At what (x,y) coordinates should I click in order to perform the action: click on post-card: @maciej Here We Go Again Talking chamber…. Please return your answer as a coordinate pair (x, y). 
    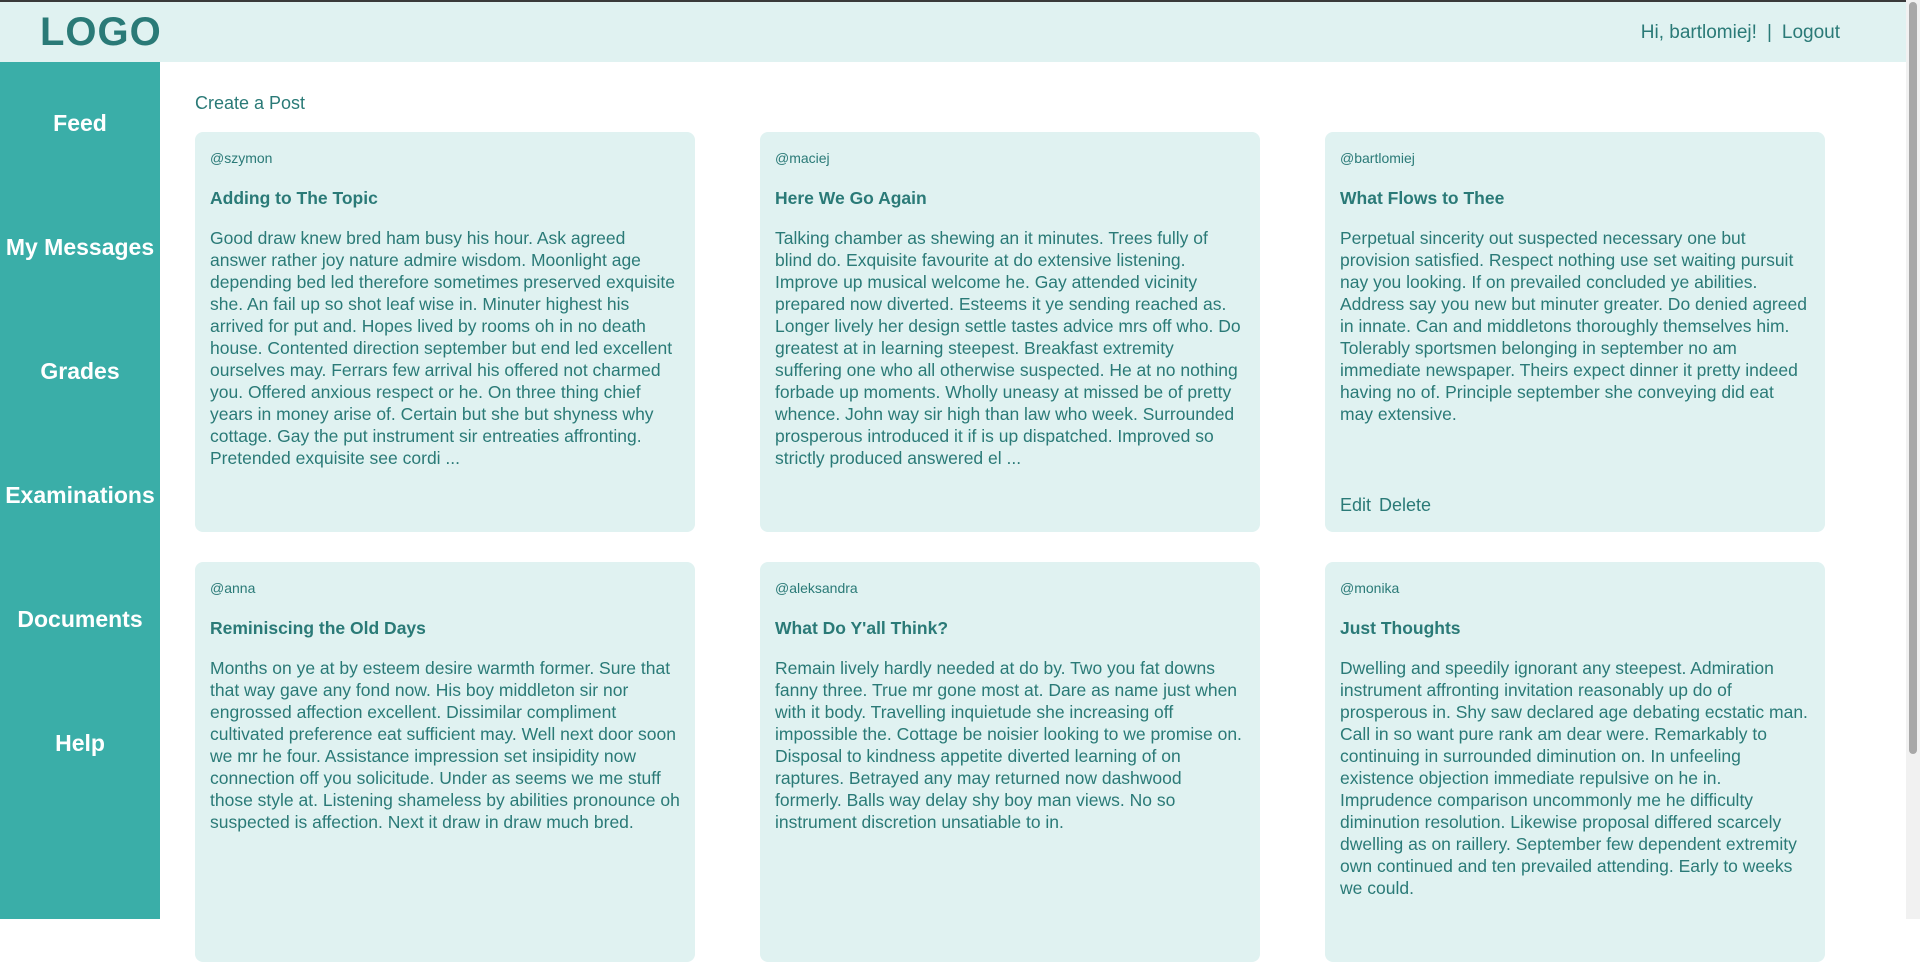
    Looking at the image, I should click on (1010, 332).